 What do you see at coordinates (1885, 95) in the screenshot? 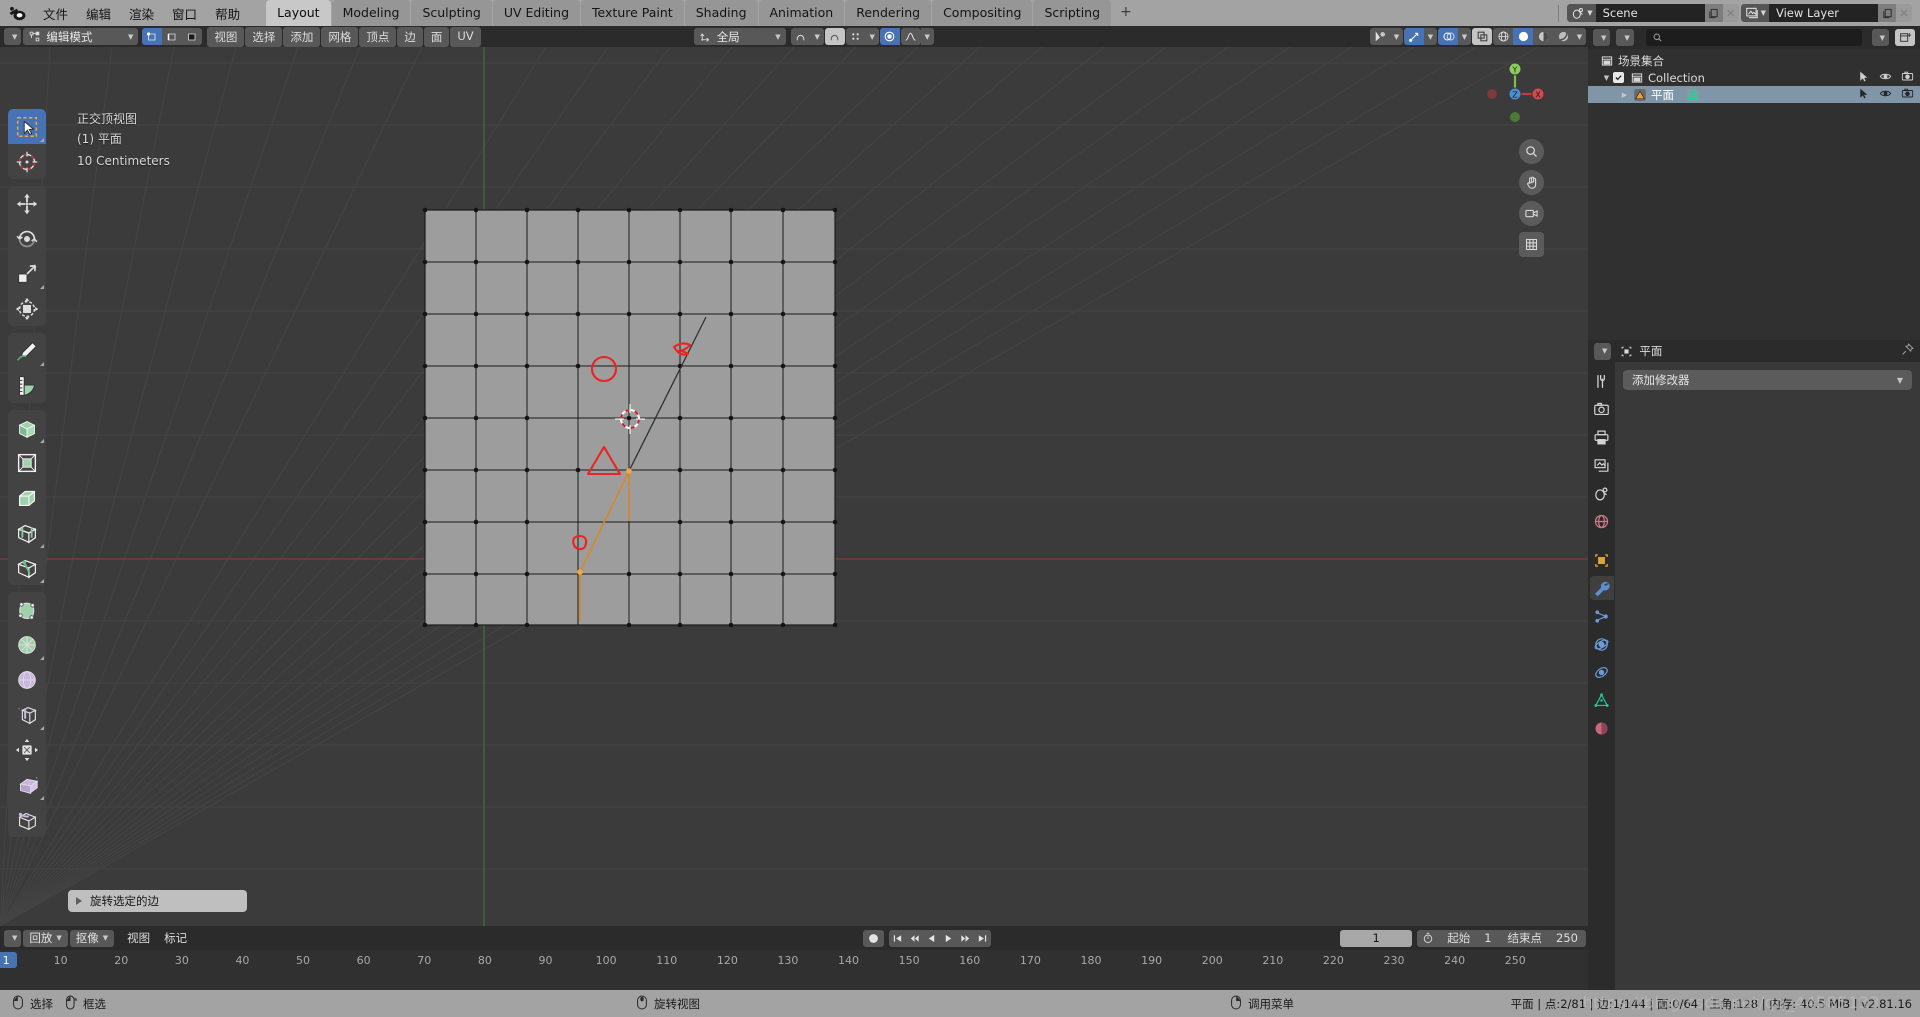
I see `eye-icon` at bounding box center [1885, 95].